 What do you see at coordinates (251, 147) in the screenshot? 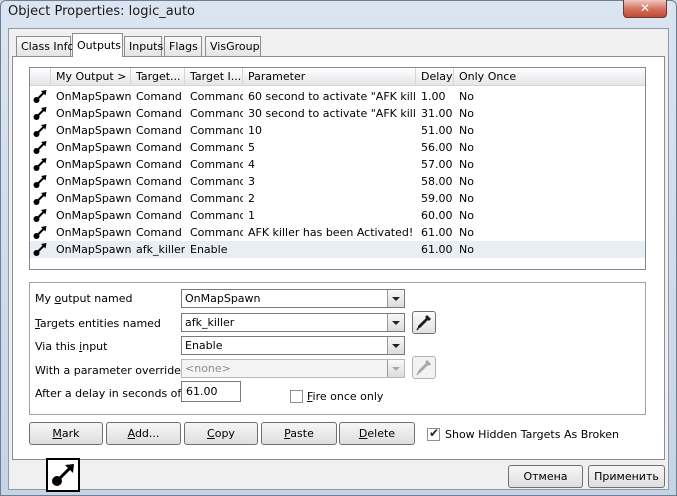
I see `row-parameter: 5` at bounding box center [251, 147].